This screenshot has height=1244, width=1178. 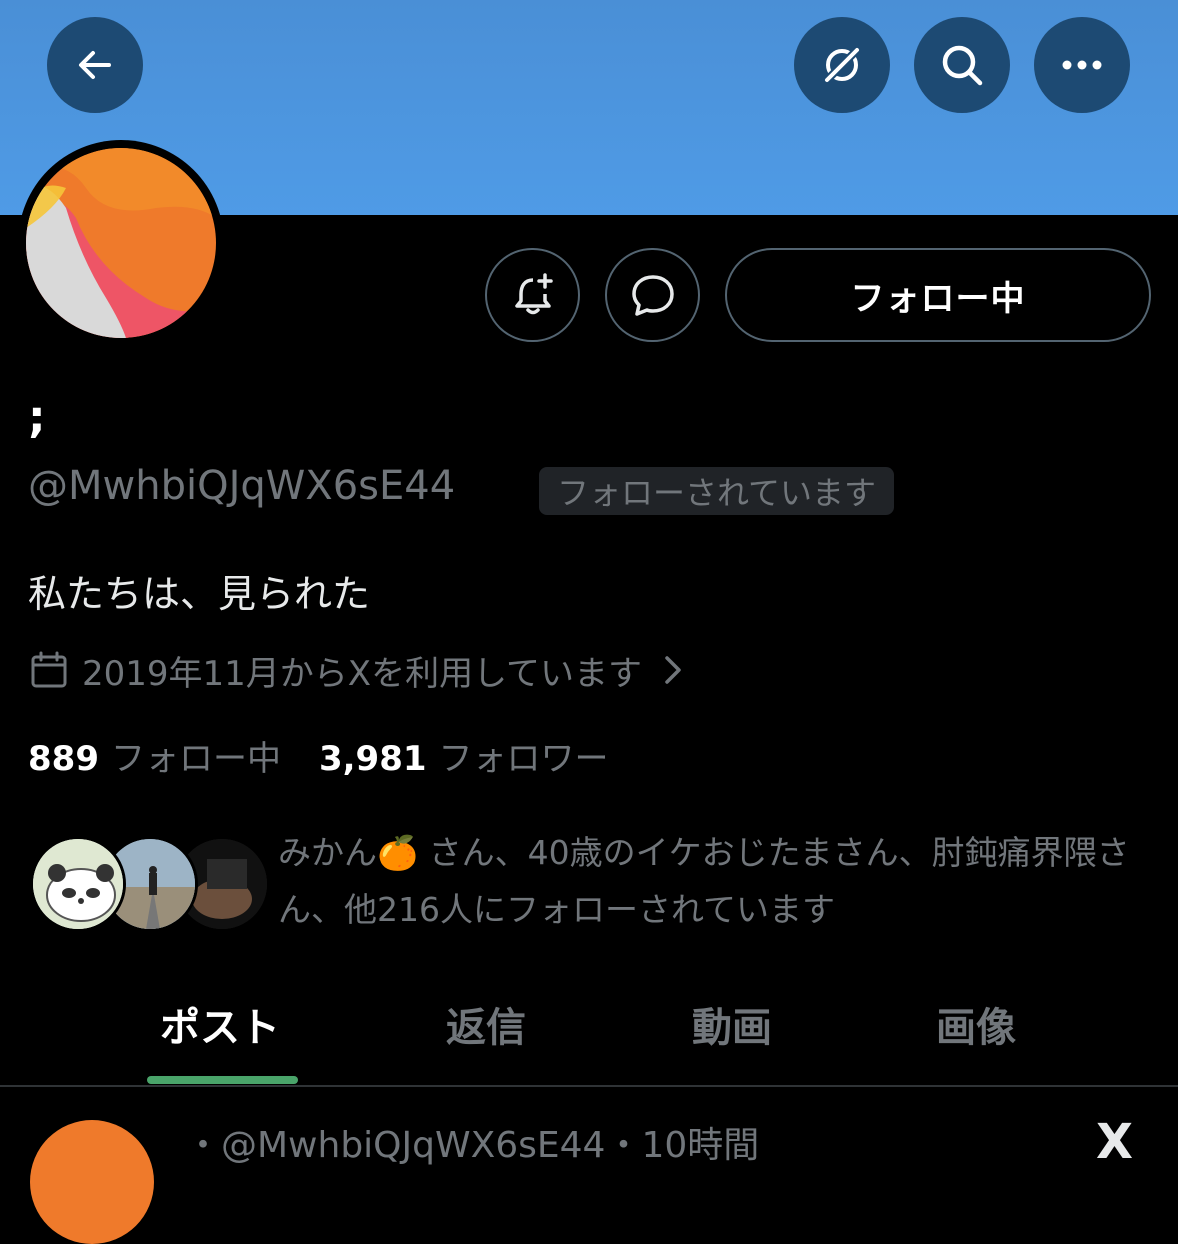 What do you see at coordinates (199, 594) in the screenshot?
I see `bio: 私たちは、見られた` at bounding box center [199, 594].